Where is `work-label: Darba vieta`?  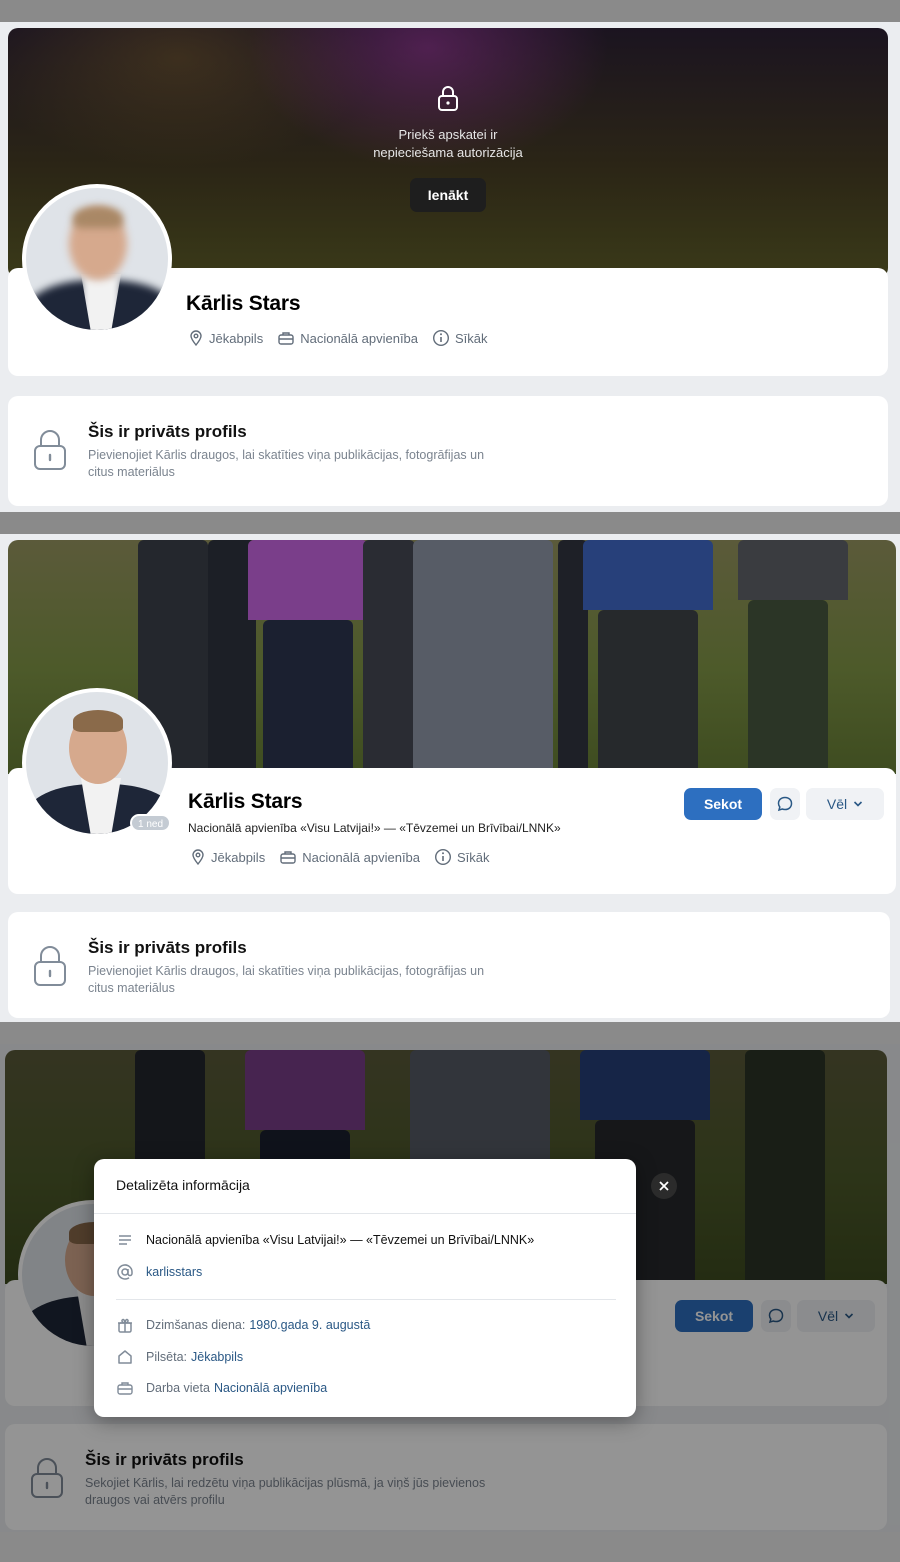
work-label: Darba vieta is located at coordinates (178, 1388).